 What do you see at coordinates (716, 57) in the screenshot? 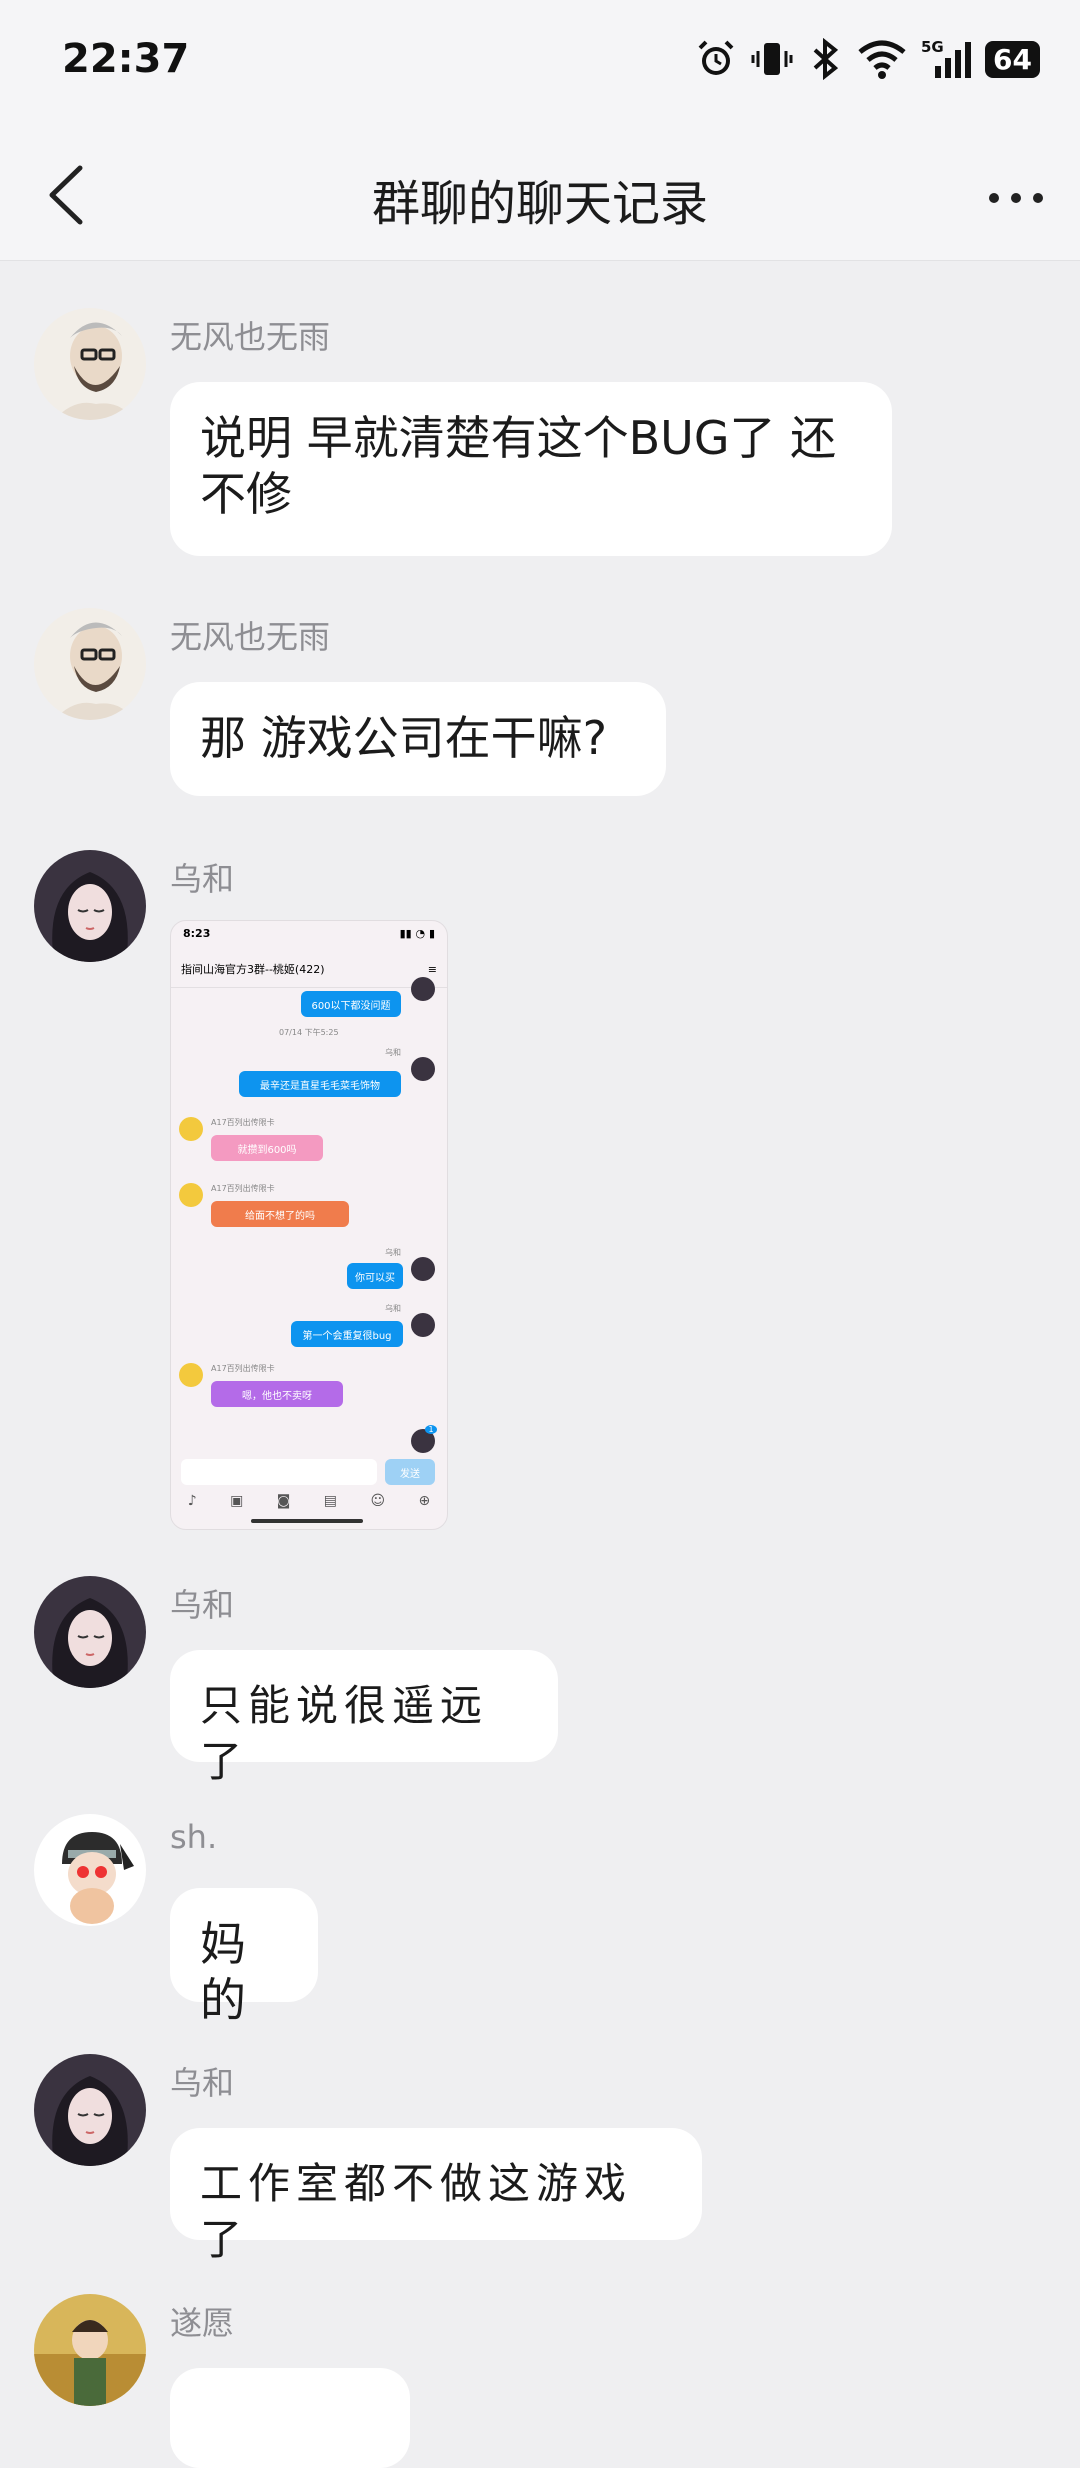
I see `alarm-icon` at bounding box center [716, 57].